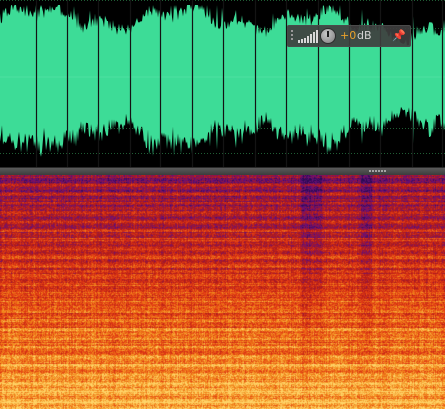 The height and width of the screenshot is (409, 445). What do you see at coordinates (364, 35) in the screenshot?
I see `gain-unit: dB` at bounding box center [364, 35].